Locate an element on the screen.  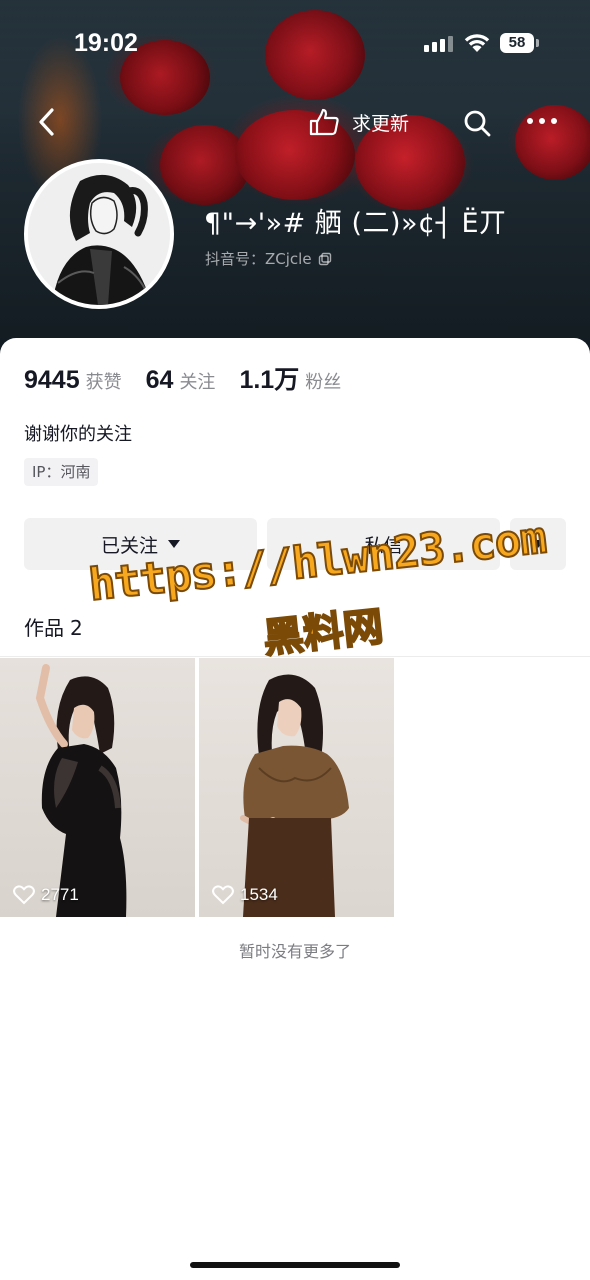
stat-followers: 1.1万 粉丝 is located at coordinates (290, 378).